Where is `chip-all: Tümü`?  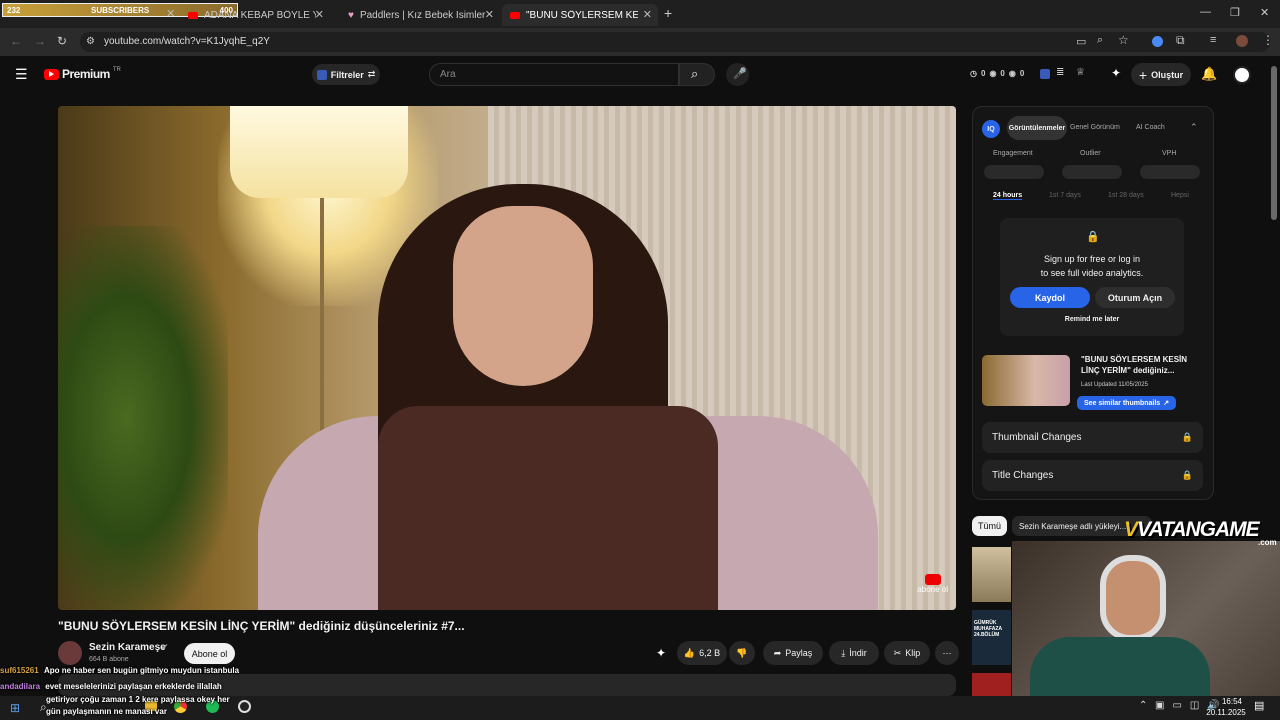
chip-all: Tümü is located at coordinates (989, 526).